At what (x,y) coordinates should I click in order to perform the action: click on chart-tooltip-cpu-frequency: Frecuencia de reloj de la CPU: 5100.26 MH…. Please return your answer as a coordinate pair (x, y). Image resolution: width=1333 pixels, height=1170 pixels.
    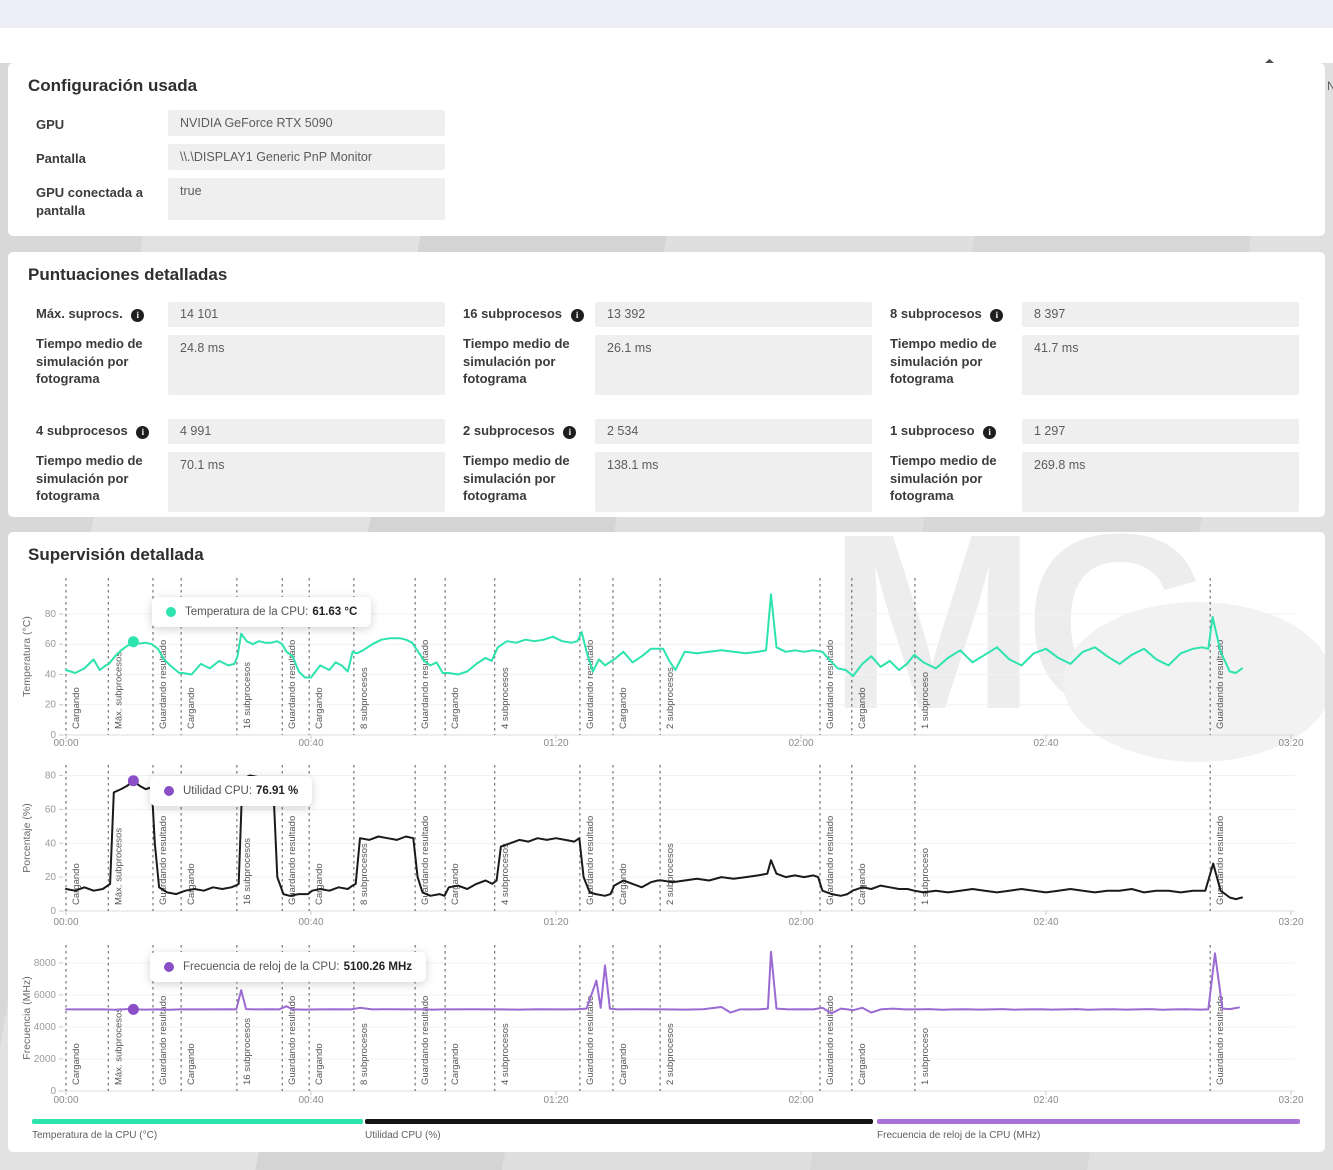
    Looking at the image, I should click on (288, 967).